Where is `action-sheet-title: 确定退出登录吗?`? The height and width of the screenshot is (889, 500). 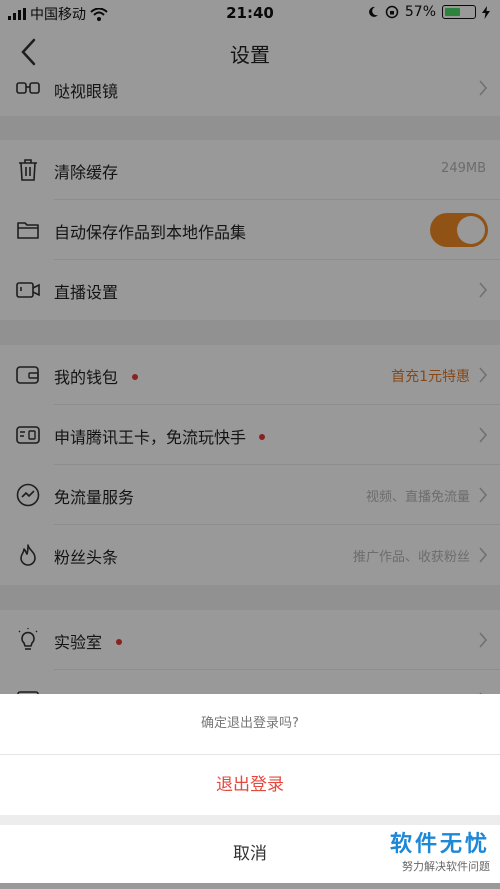 action-sheet-title: 确定退出登录吗? is located at coordinates (250, 724).